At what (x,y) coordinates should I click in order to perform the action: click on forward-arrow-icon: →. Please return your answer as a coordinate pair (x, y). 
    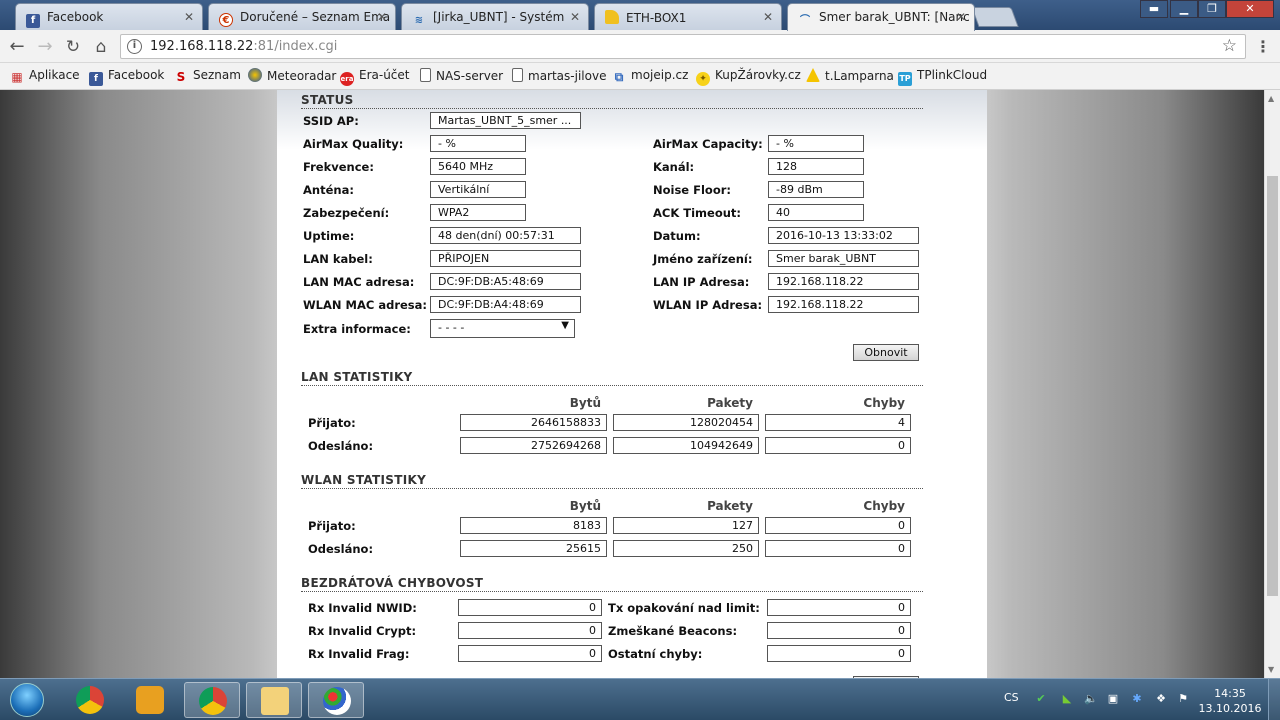
    Looking at the image, I should click on (45, 47).